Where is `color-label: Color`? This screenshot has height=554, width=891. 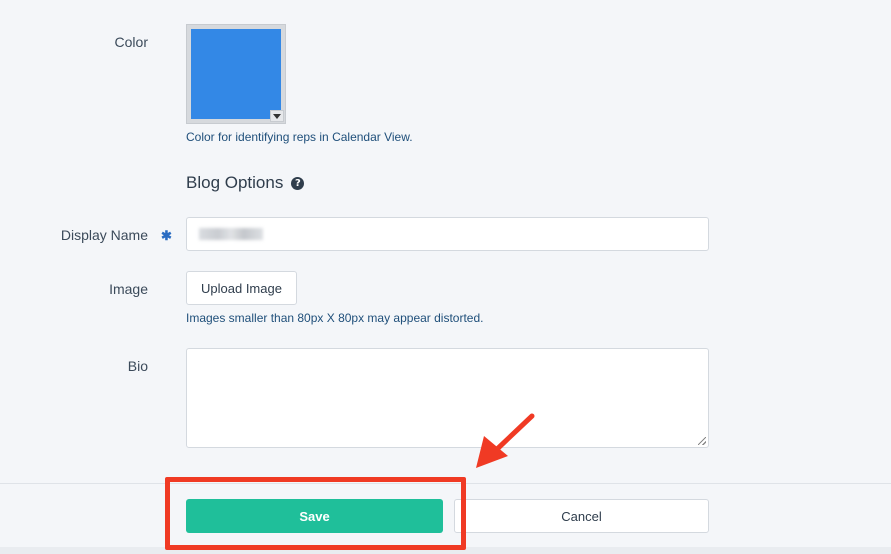
color-label: Color is located at coordinates (131, 42).